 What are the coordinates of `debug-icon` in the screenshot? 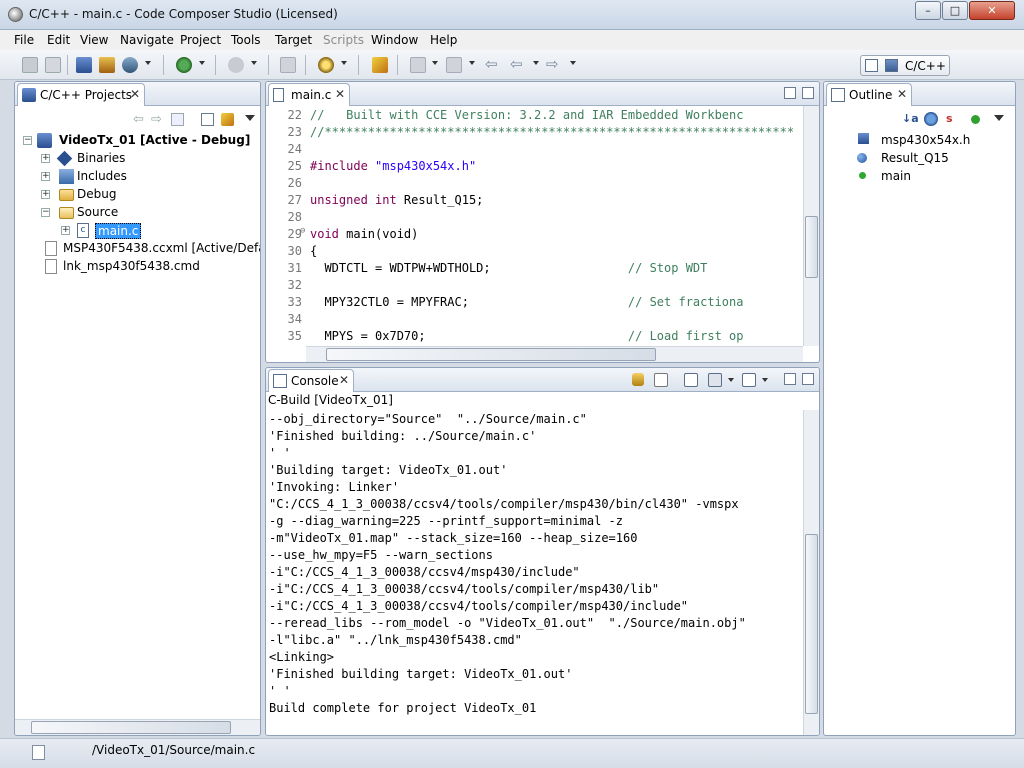 It's located at (184, 65).